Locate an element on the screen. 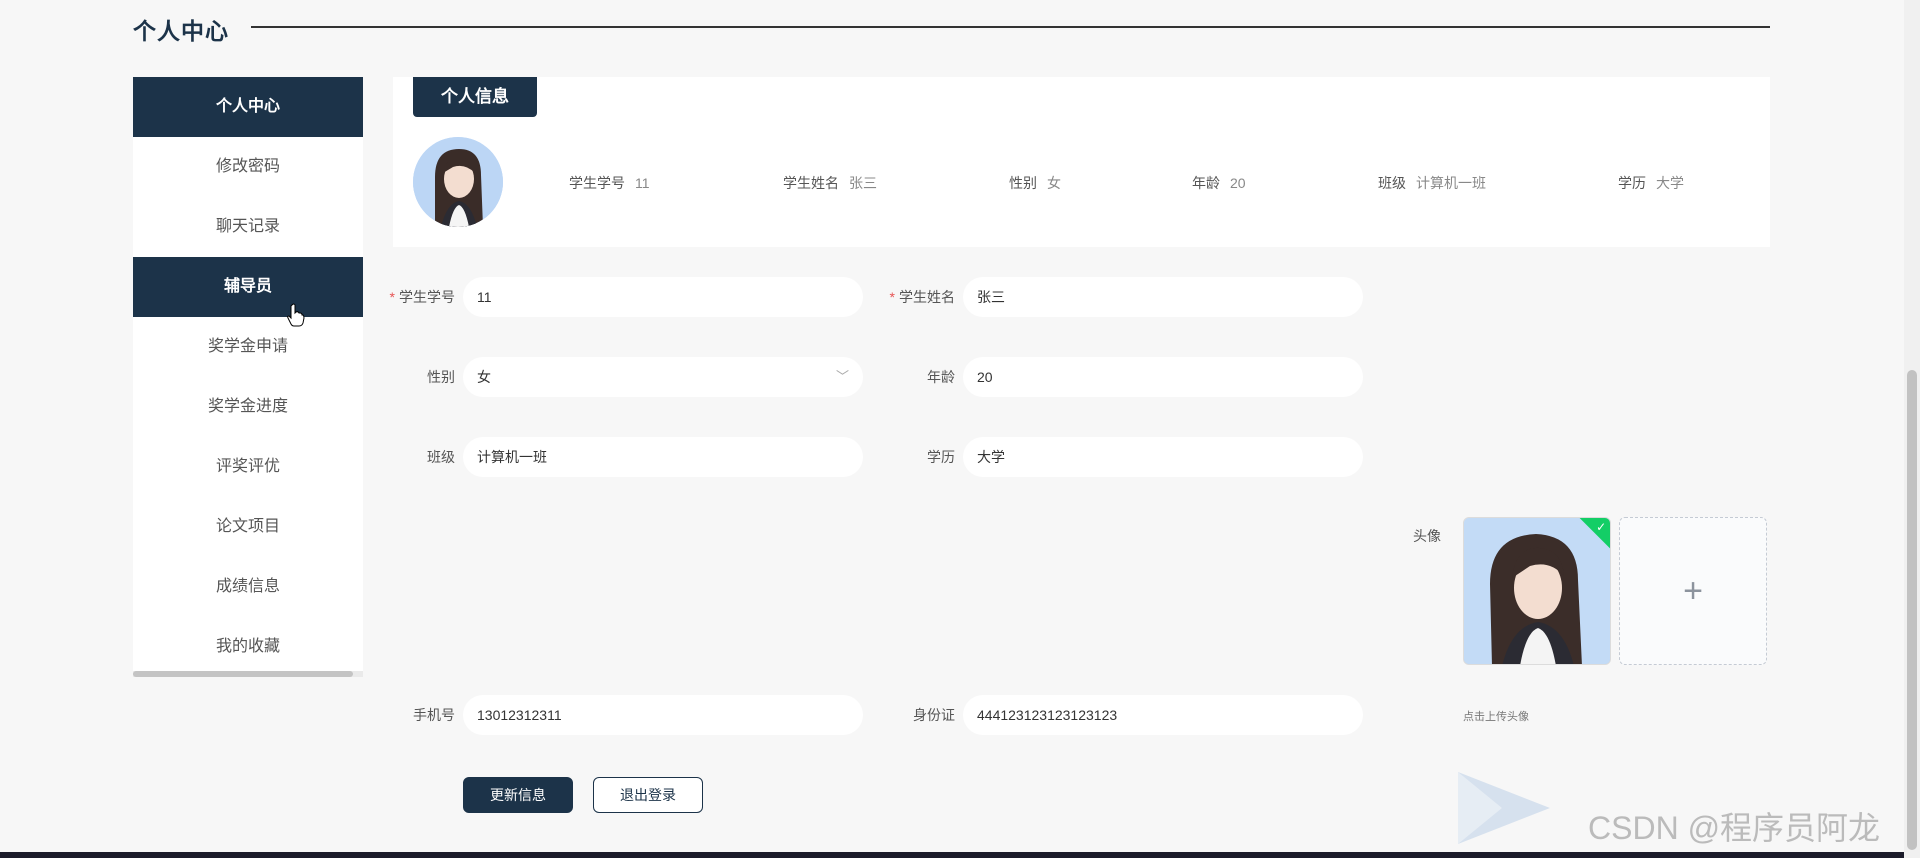 The width and height of the screenshot is (1920, 858). student-id-field: 11 is located at coordinates (663, 297).